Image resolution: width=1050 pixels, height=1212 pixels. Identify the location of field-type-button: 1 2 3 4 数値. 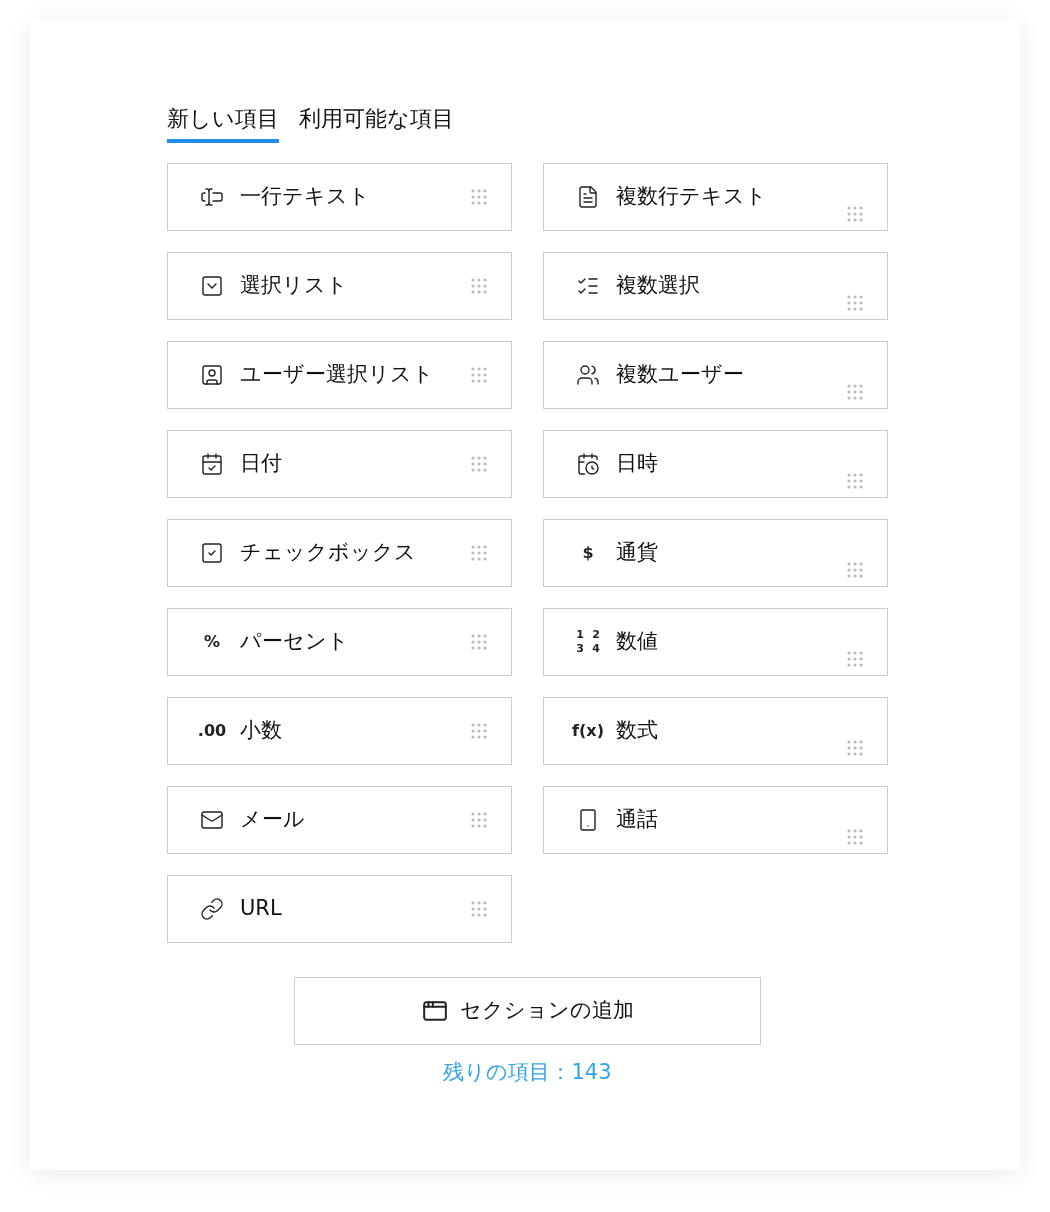
(715, 642).